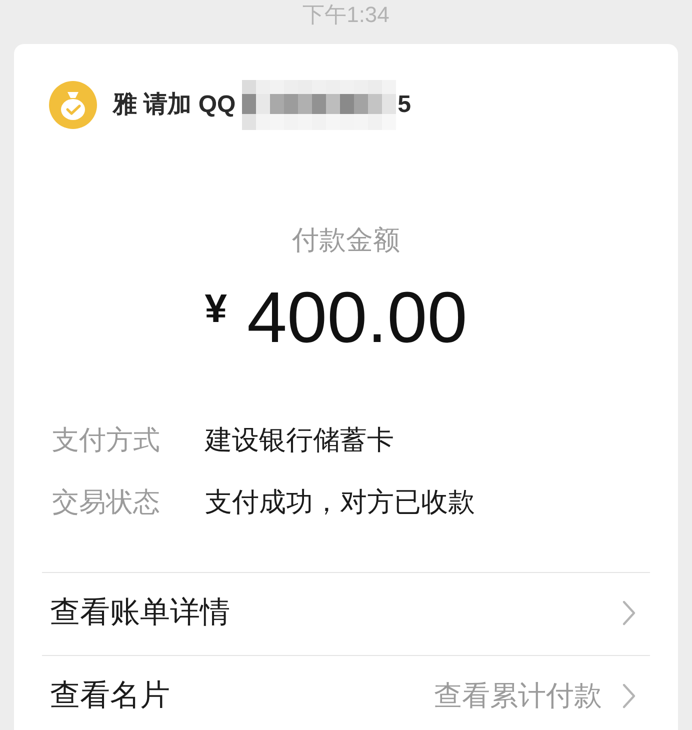  What do you see at coordinates (106, 440) in the screenshot?
I see `detail-label: 支付方式` at bounding box center [106, 440].